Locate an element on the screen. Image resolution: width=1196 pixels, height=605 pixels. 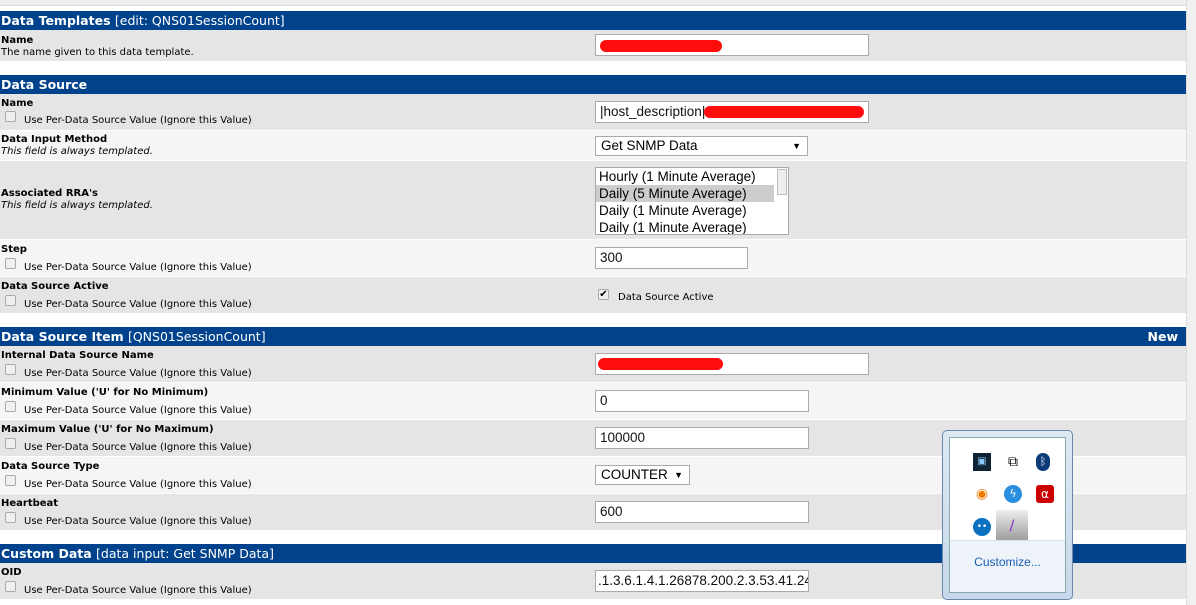
feather-icon: / is located at coordinates (1012, 526).